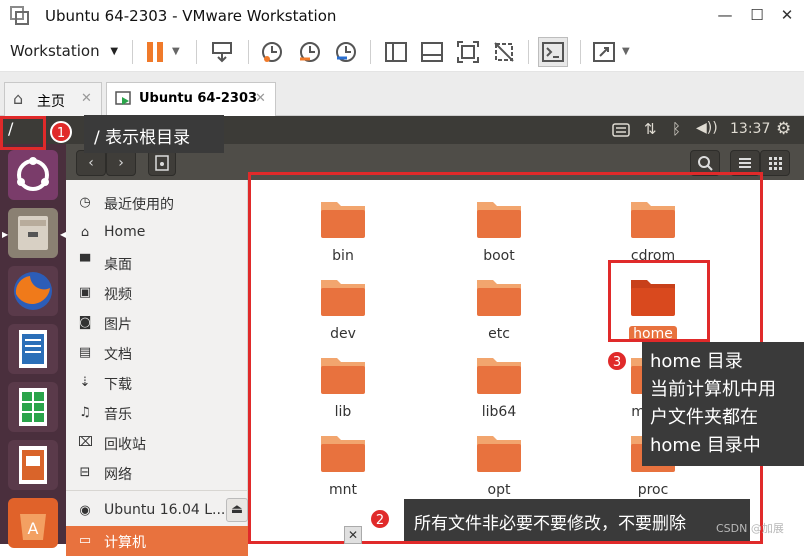  Describe the element at coordinates (157, 233) in the screenshot. I see `sidebar-item: ⌂ Home` at that location.